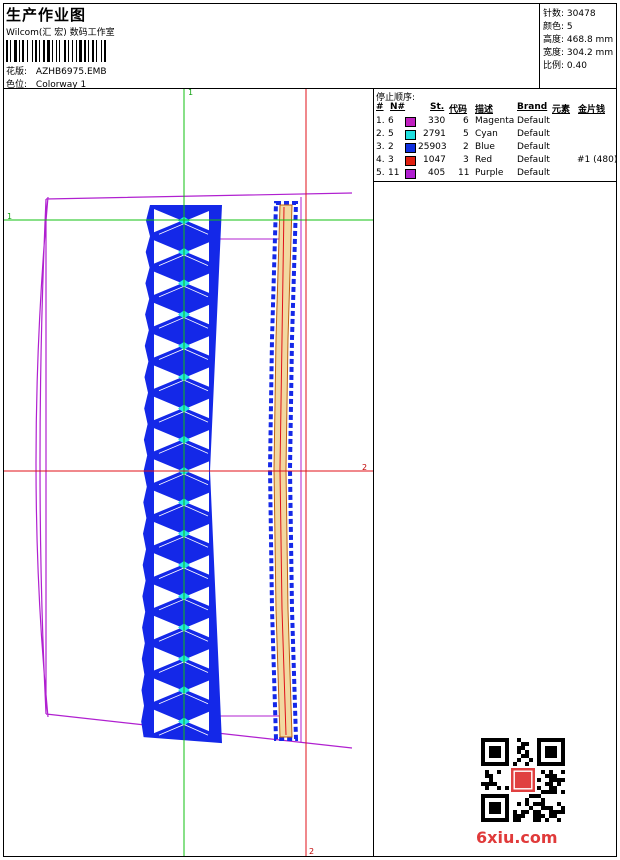 This screenshot has height=860, width=620. Describe the element at coordinates (517, 837) in the screenshot. I see `watermark: 6xiu.com` at that location.